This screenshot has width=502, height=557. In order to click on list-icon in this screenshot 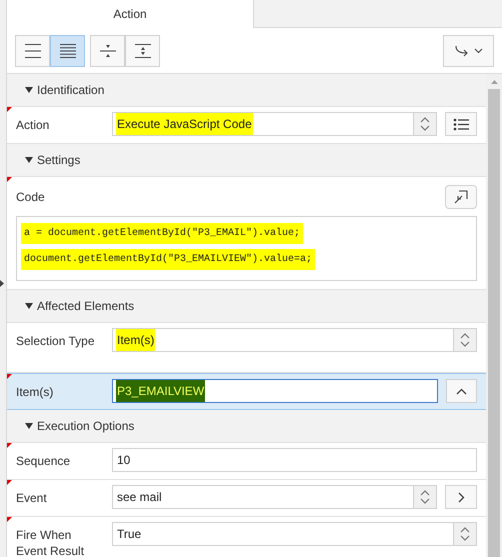, I will do `click(461, 124)`.